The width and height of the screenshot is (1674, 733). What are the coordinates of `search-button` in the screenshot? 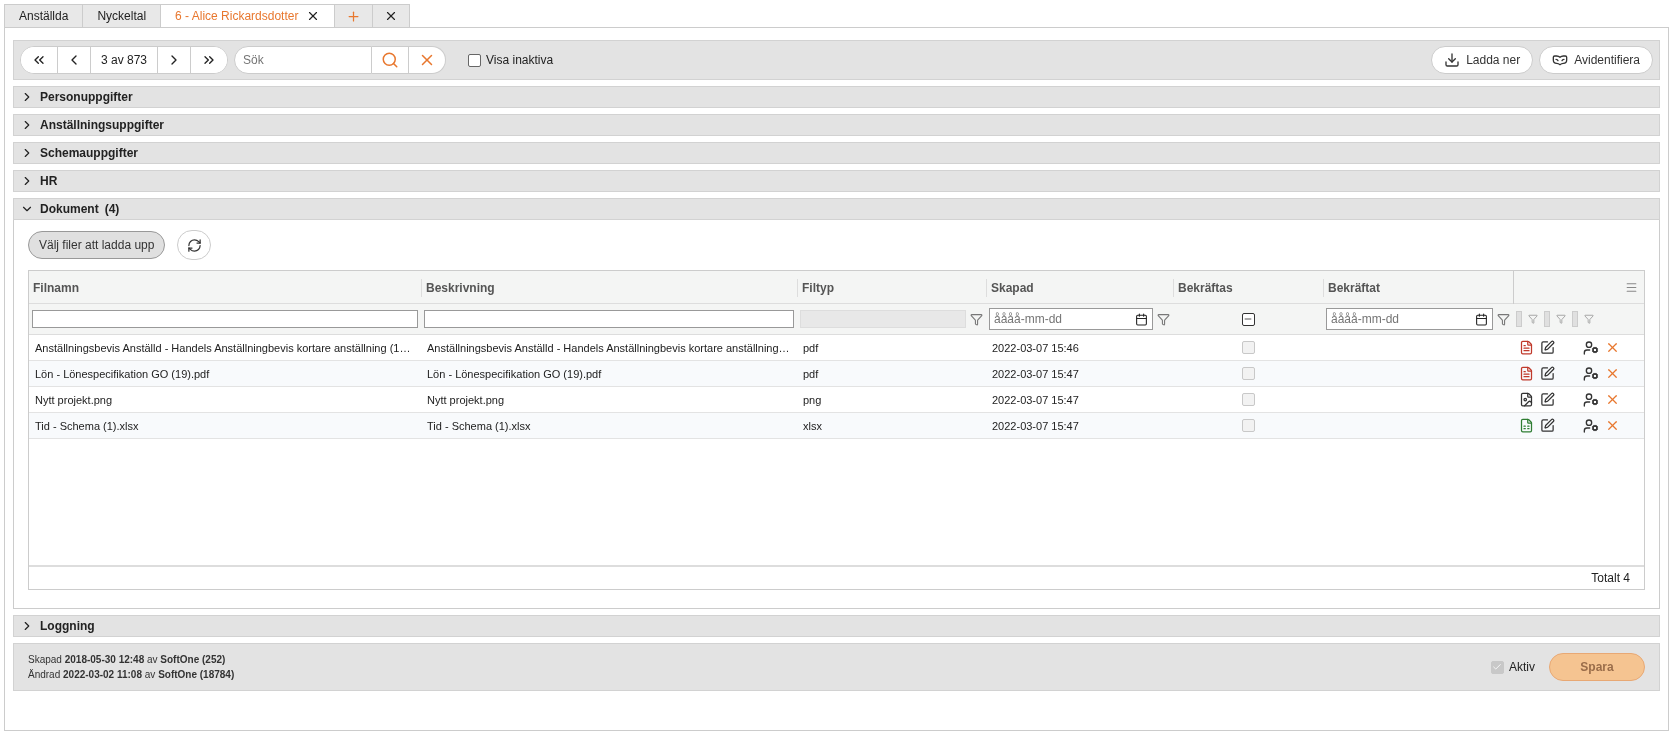 It's located at (391, 60).